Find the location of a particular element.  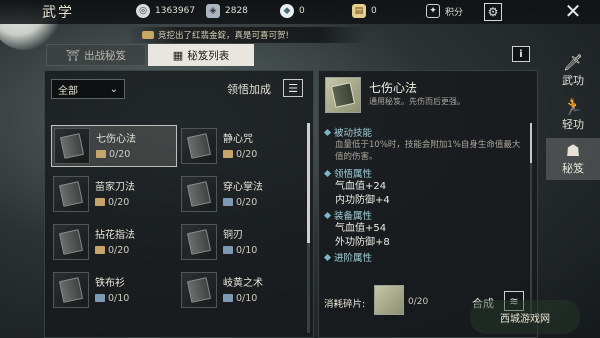

manual-info: 铜刃 0/10 is located at coordinates (240, 242).